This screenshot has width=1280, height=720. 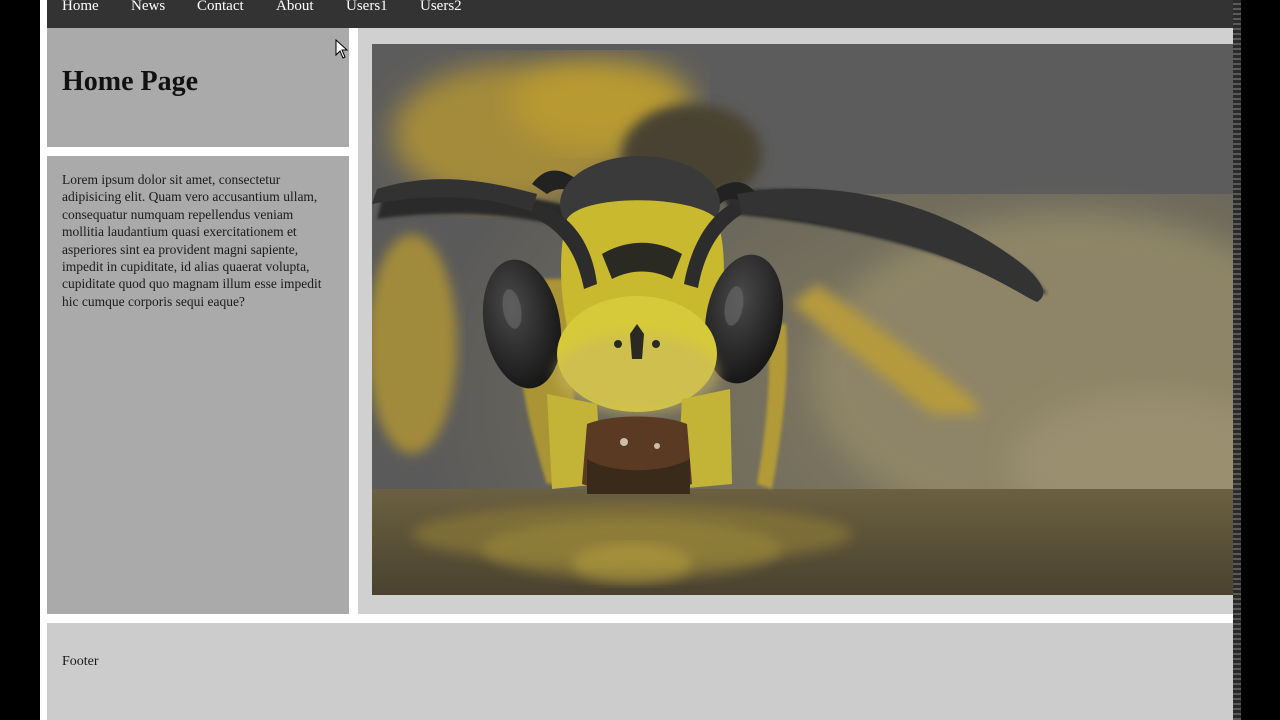 What do you see at coordinates (342, 49) in the screenshot?
I see `mouse-cursor-icon` at bounding box center [342, 49].